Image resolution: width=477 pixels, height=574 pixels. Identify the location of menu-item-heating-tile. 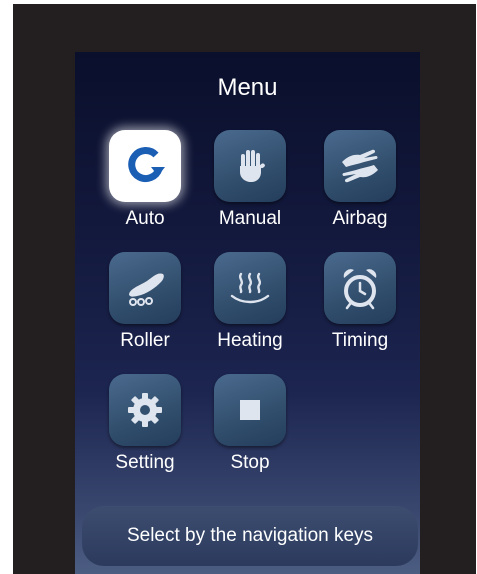
(250, 288).